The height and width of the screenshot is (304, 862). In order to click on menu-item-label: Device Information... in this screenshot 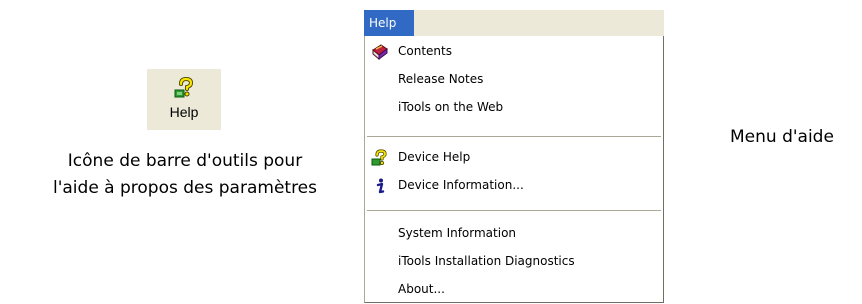, I will do `click(461, 185)`.